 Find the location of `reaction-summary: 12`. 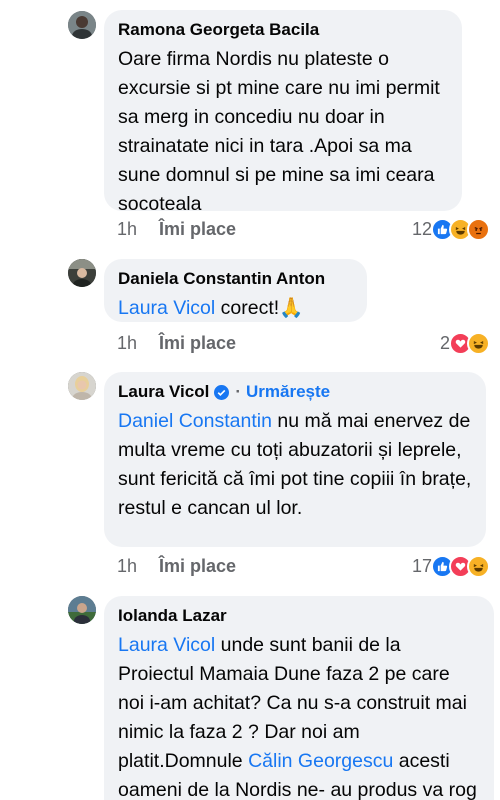

reaction-summary: 12 is located at coordinates (451, 229).